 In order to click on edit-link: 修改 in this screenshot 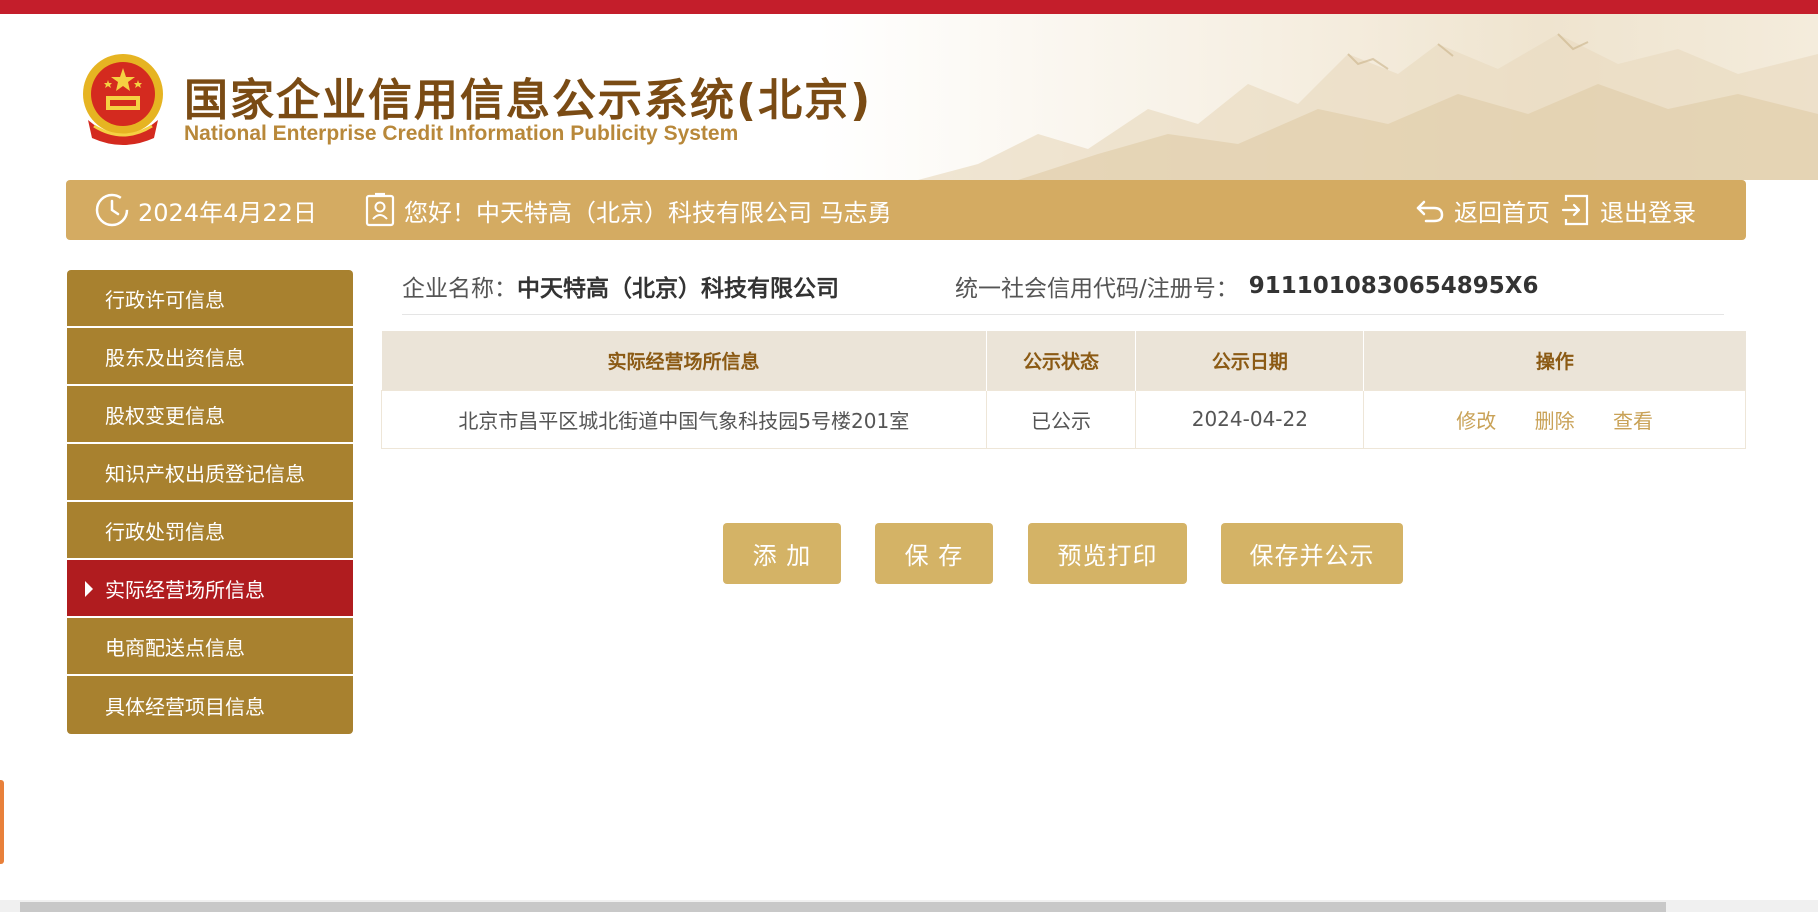, I will do `click(1476, 421)`.